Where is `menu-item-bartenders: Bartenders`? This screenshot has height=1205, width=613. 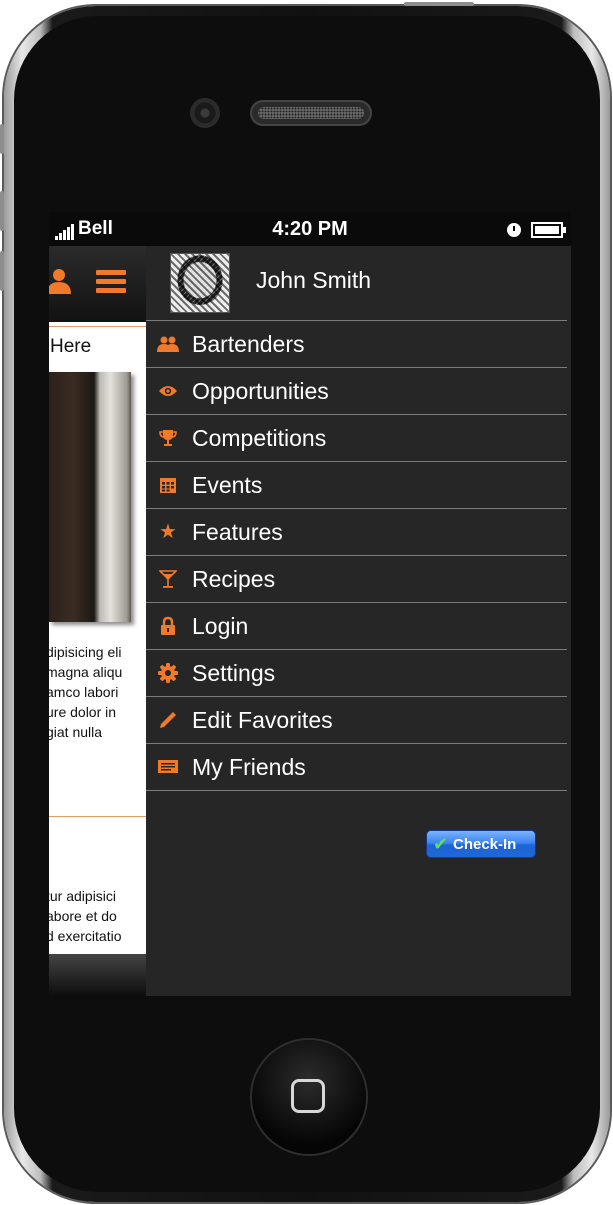 menu-item-bartenders: Bartenders is located at coordinates (356, 343).